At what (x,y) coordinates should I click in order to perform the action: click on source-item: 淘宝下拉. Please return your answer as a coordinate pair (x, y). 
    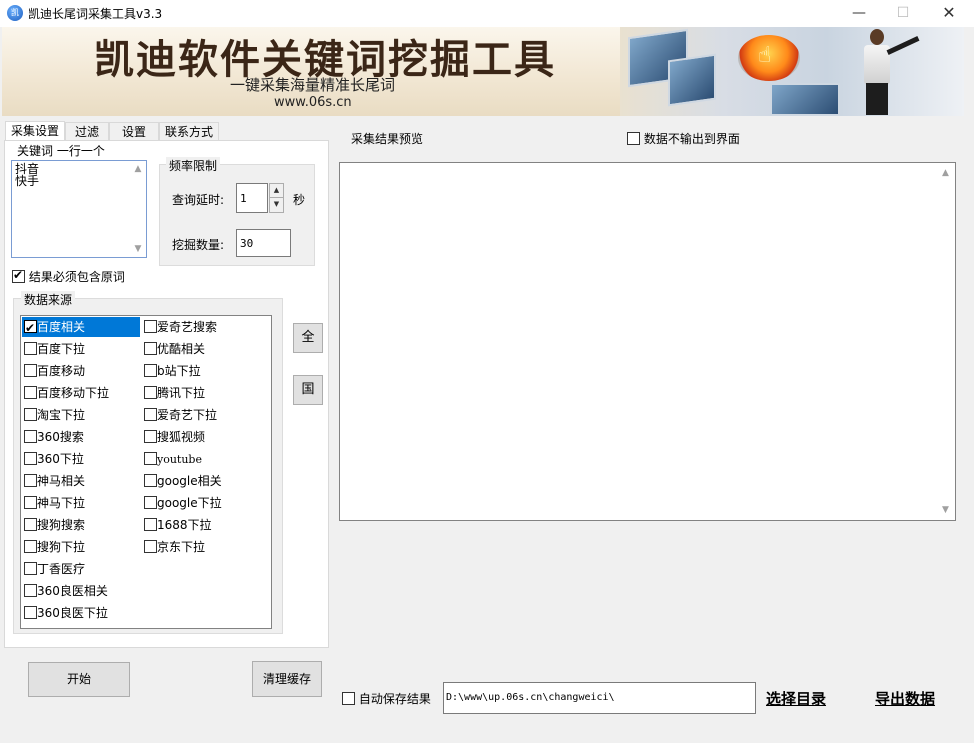
    Looking at the image, I should click on (53, 415).